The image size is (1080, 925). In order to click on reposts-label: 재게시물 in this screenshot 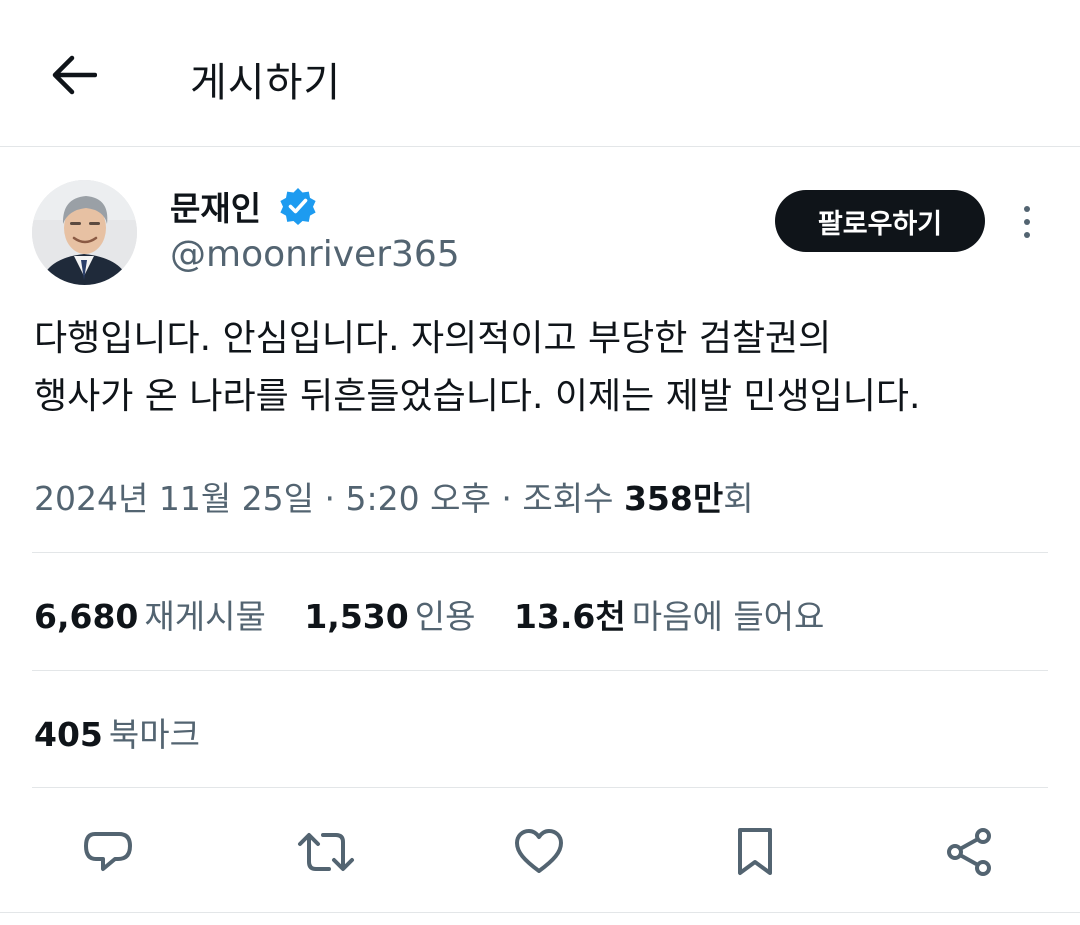, I will do `click(205, 616)`.